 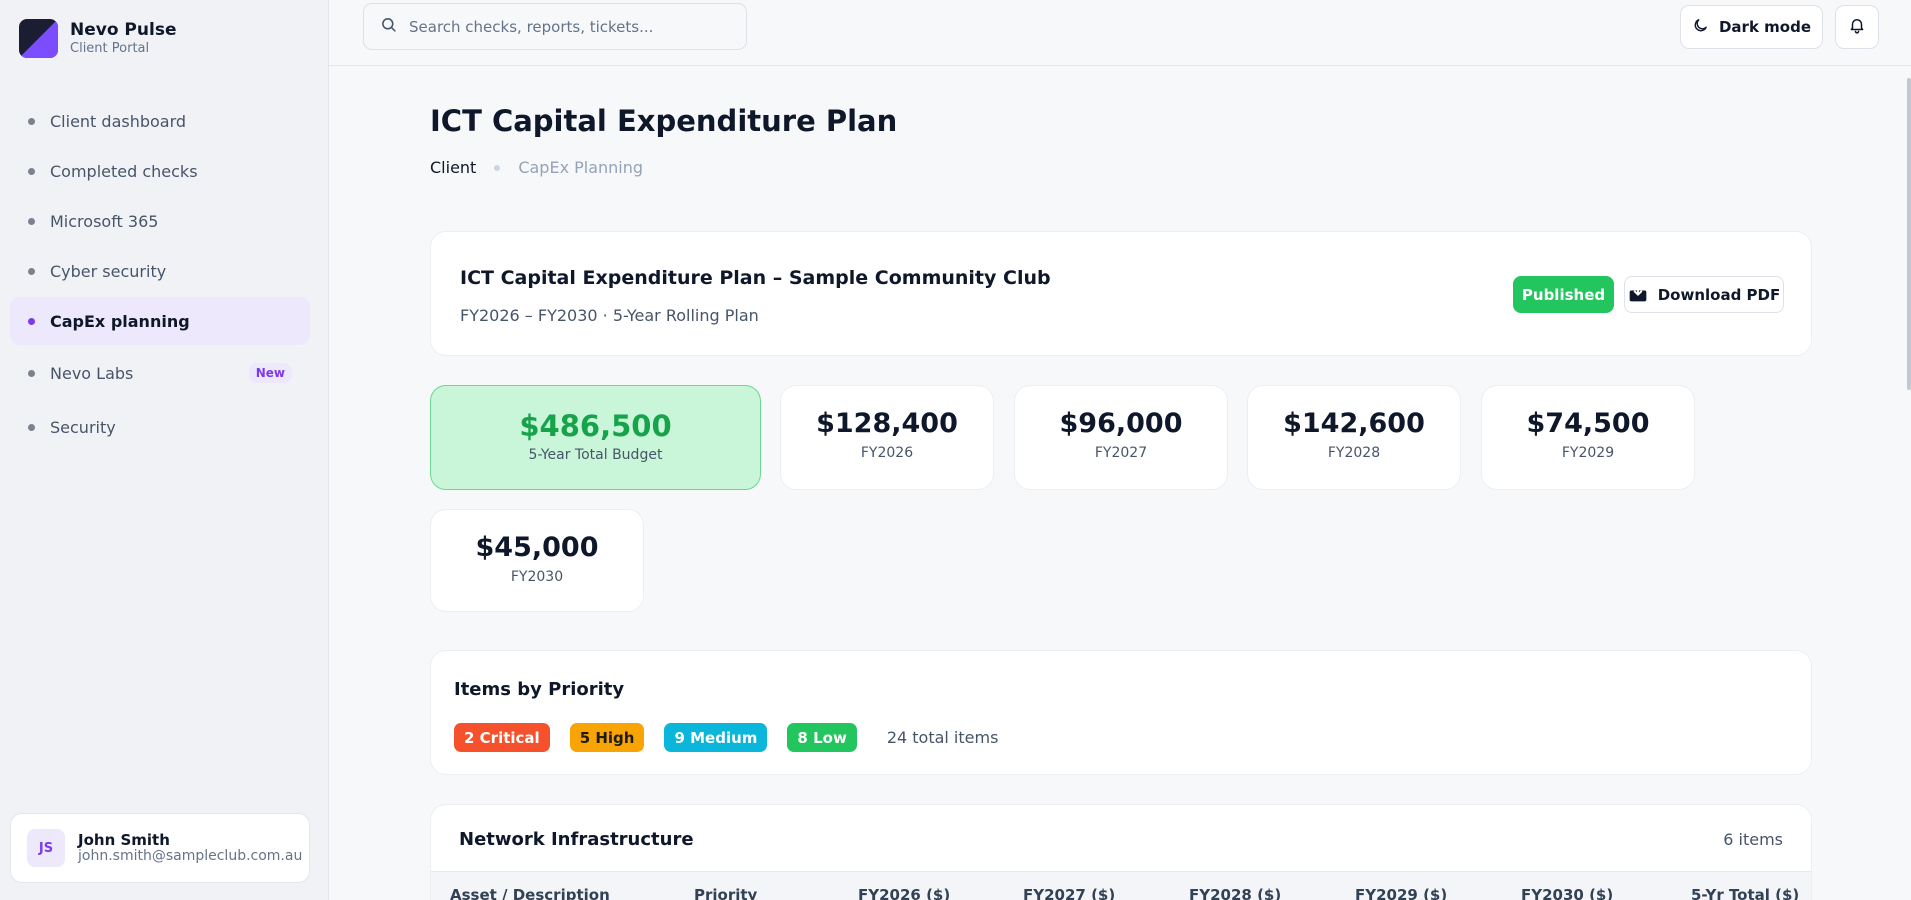 What do you see at coordinates (502, 737) in the screenshot?
I see `priority-pill-critical: 2 Critical` at bounding box center [502, 737].